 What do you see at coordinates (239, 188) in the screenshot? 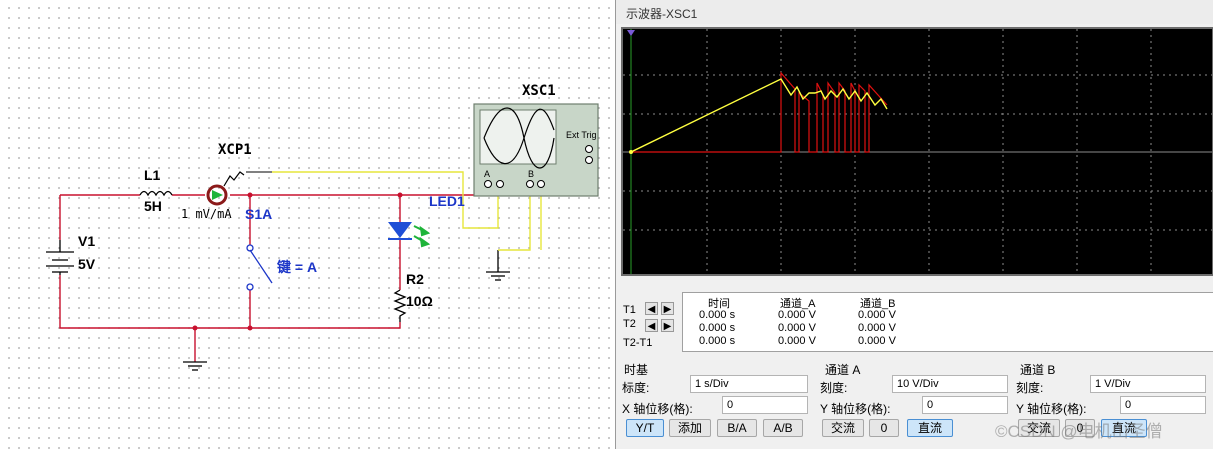
I see `current-probe-icon` at bounding box center [239, 188].